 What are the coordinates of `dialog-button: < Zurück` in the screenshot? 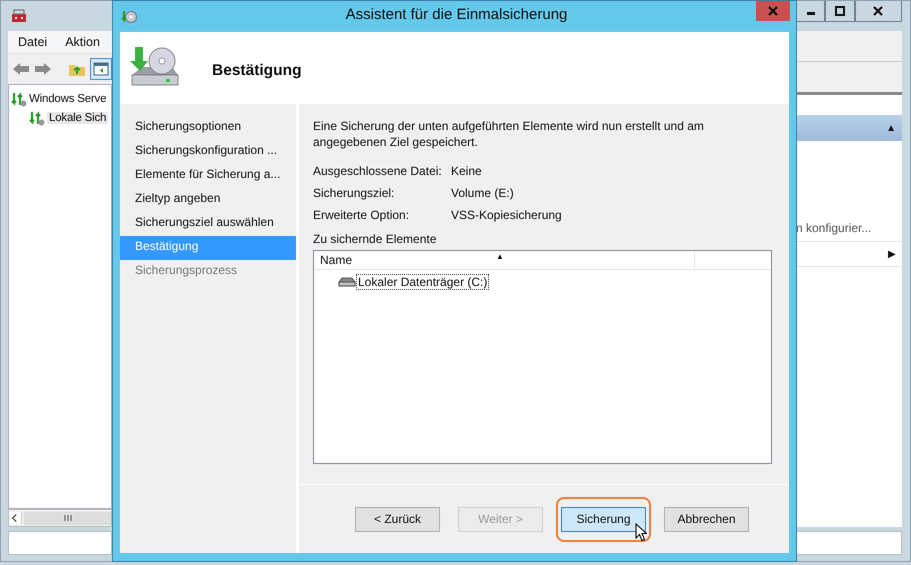 It's located at (397, 519).